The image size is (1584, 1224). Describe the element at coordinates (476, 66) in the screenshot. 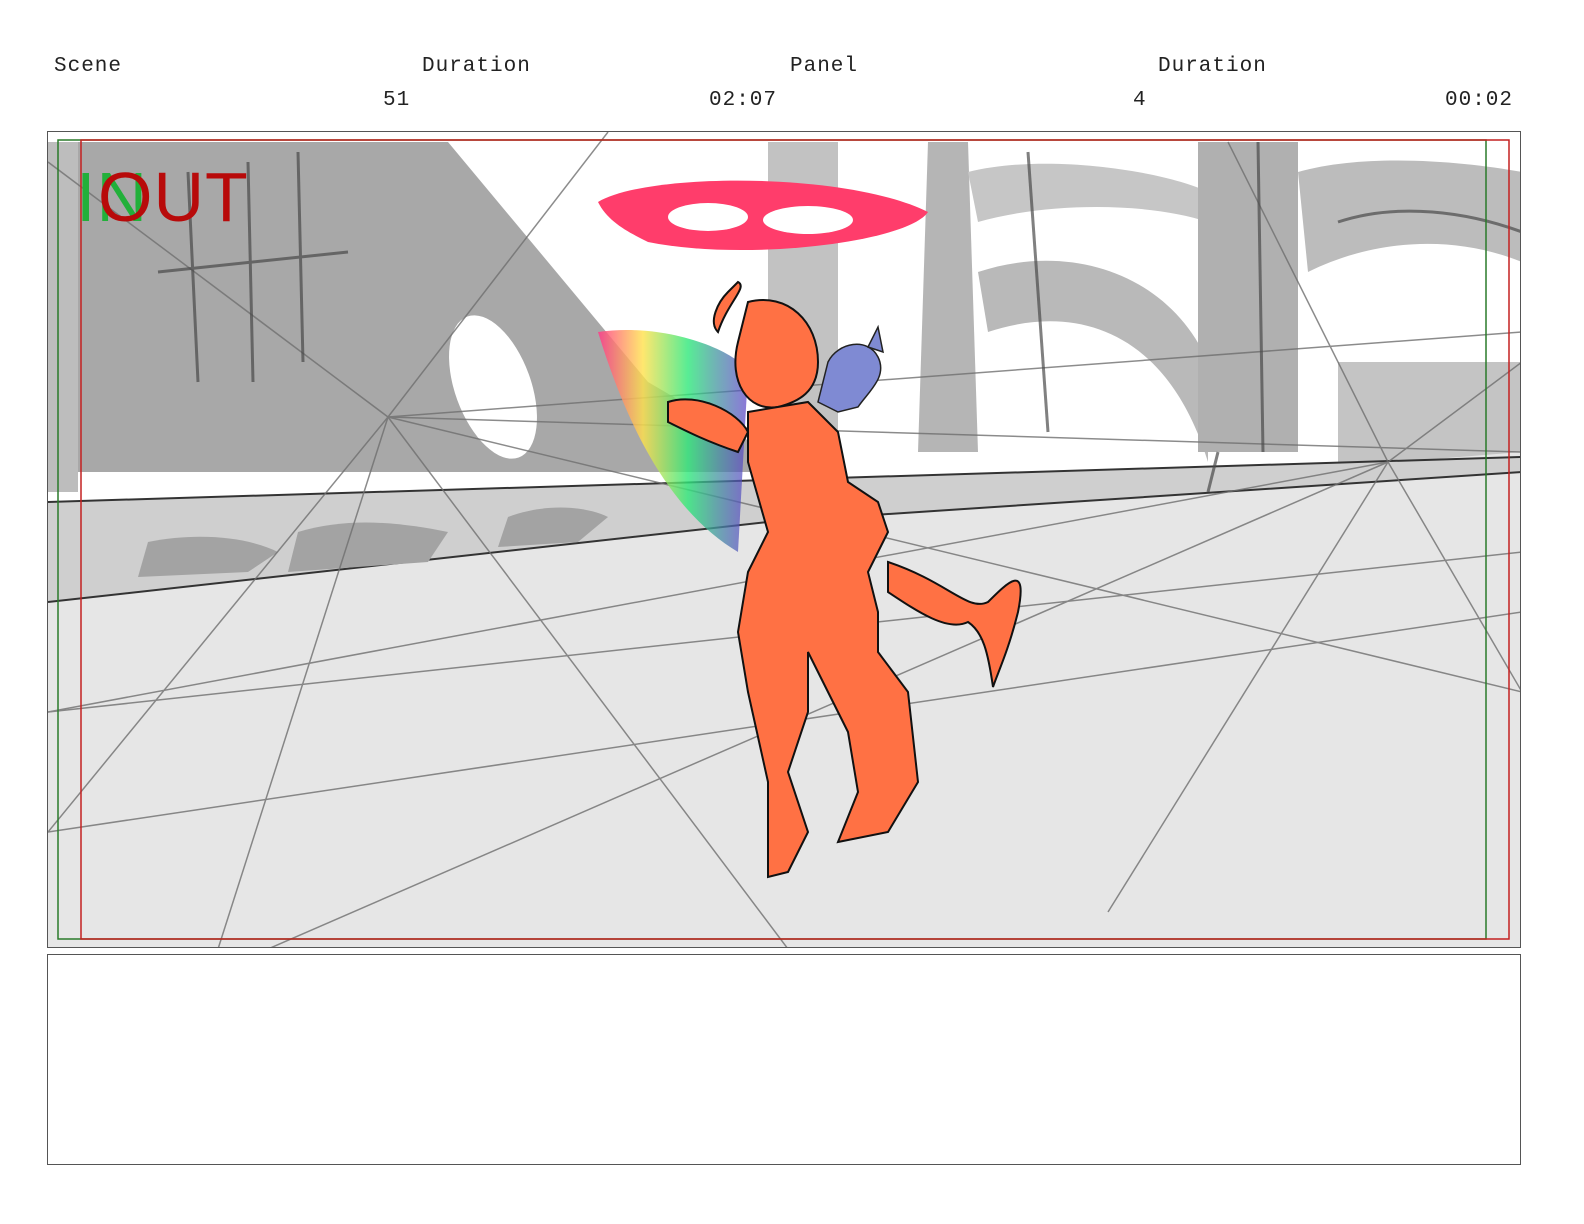

I see `scene-duration-label: Duration` at that location.